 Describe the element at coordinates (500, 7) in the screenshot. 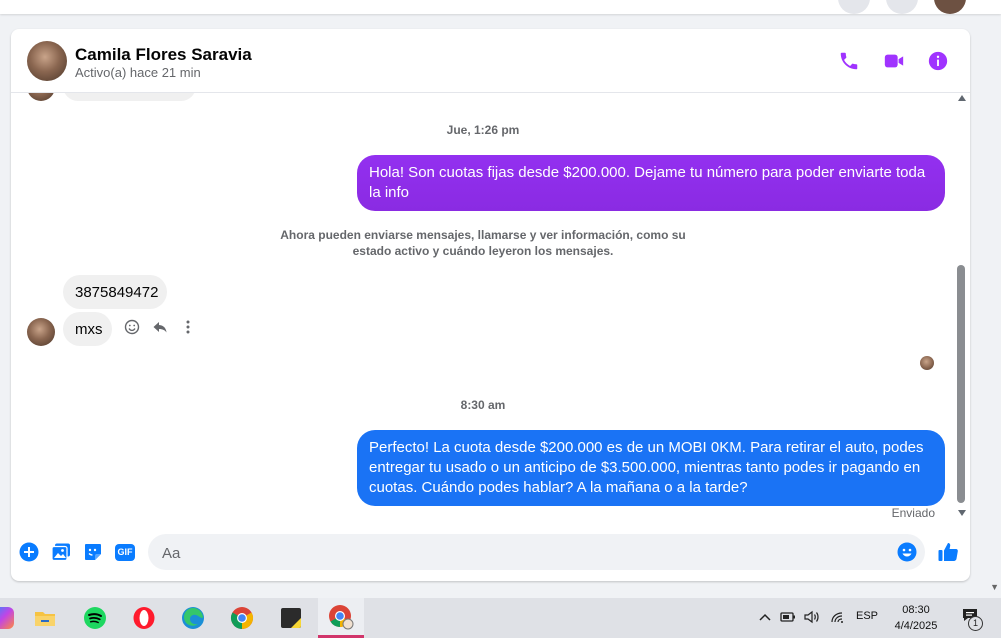

I see `browser-top-bar` at that location.